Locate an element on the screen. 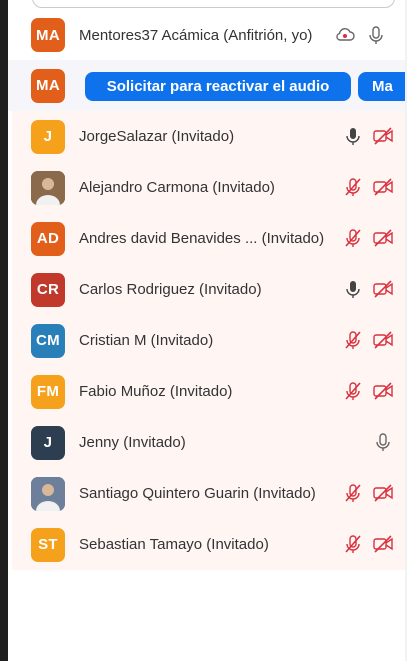  avatar: CR is located at coordinates (48, 289).